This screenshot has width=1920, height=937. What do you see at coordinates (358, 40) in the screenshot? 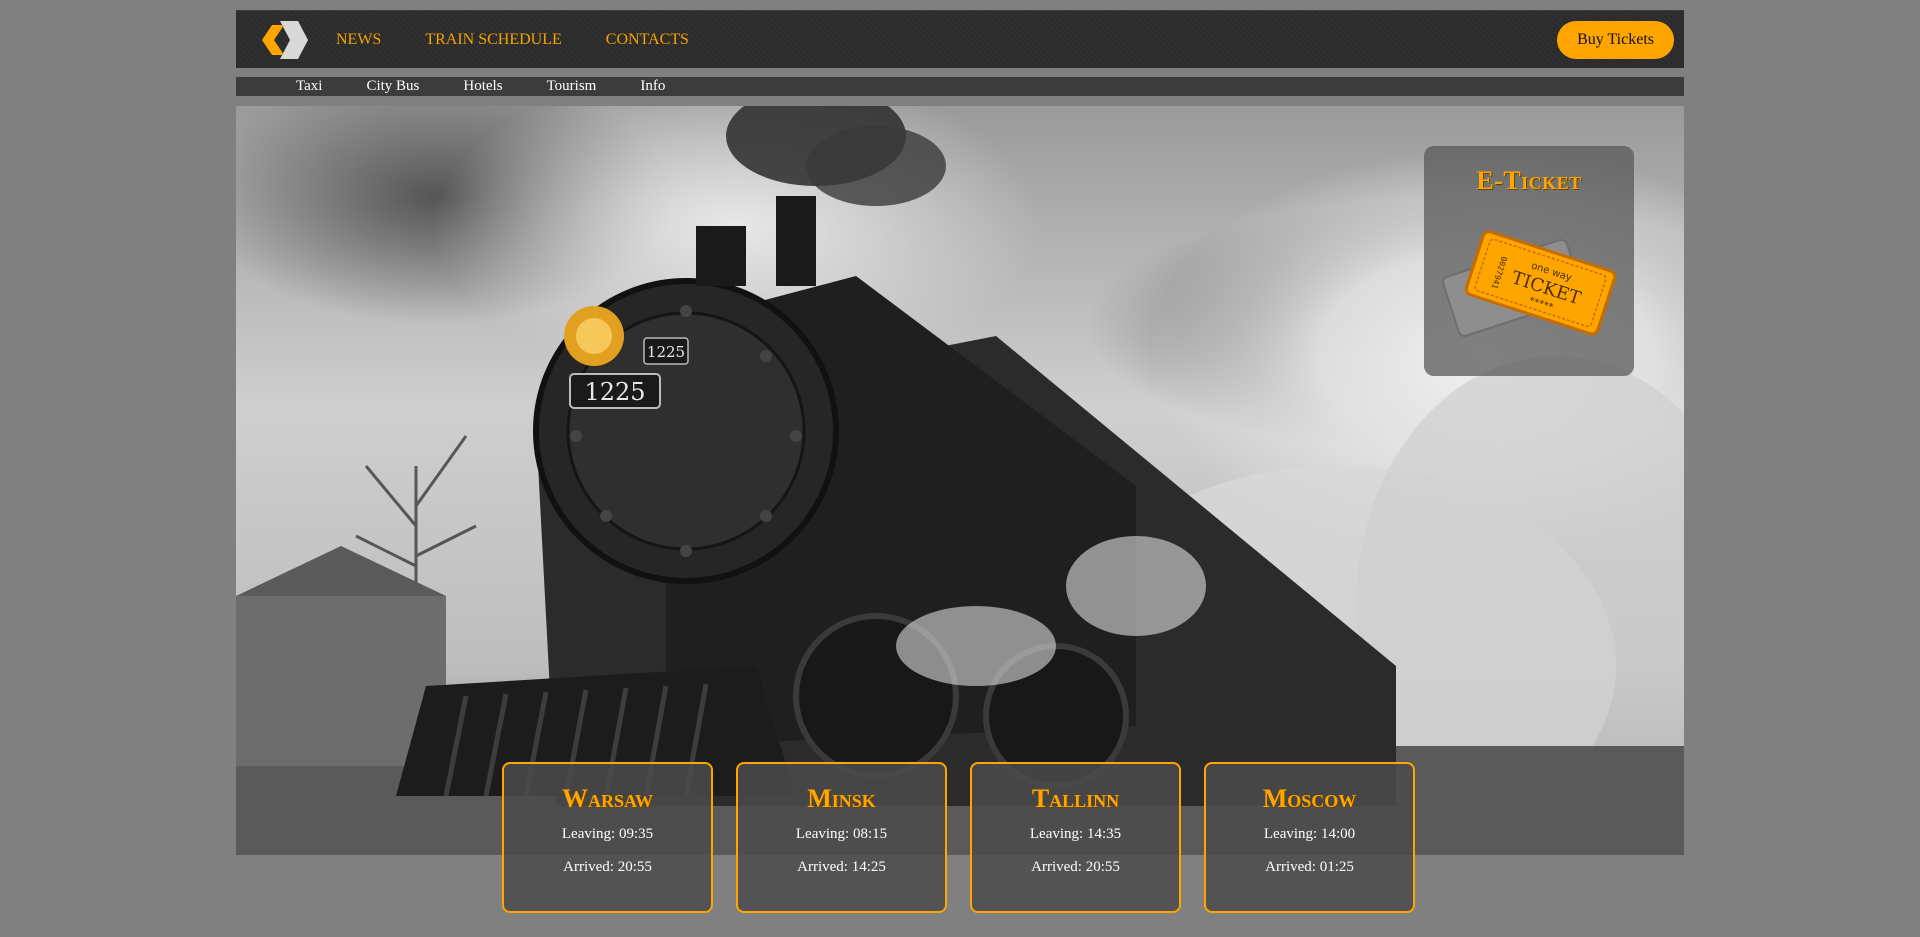
I see `nav-news: NEWS` at bounding box center [358, 40].